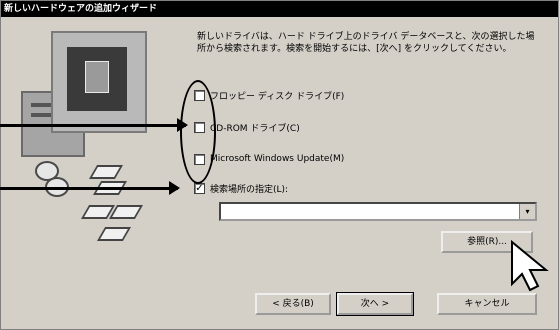 The width and height of the screenshot is (559, 330). Describe the element at coordinates (277, 96) in the screenshot. I see `option-label: フロッピー ディスク ドライブ(F)` at that location.